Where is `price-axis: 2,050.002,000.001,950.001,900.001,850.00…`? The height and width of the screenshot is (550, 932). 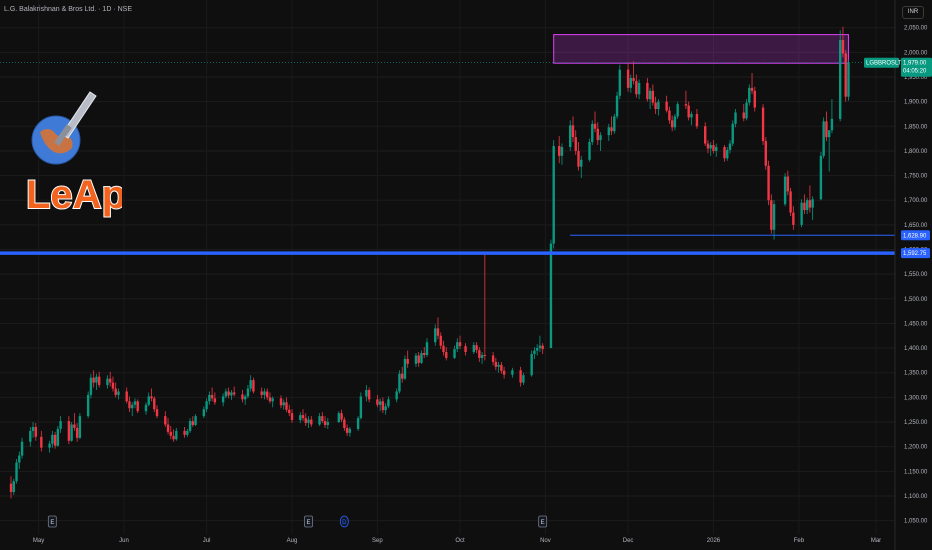 price-axis: 2,050.002,000.001,950.001,900.001,850.00… is located at coordinates (916, 275).